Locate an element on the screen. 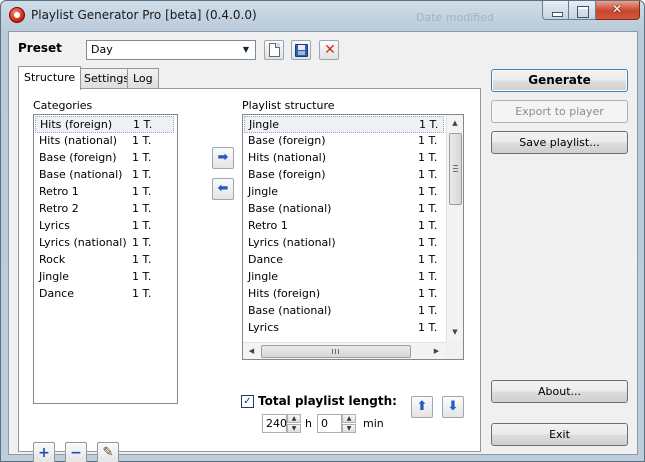  add-category-button: + is located at coordinates (44, 452).